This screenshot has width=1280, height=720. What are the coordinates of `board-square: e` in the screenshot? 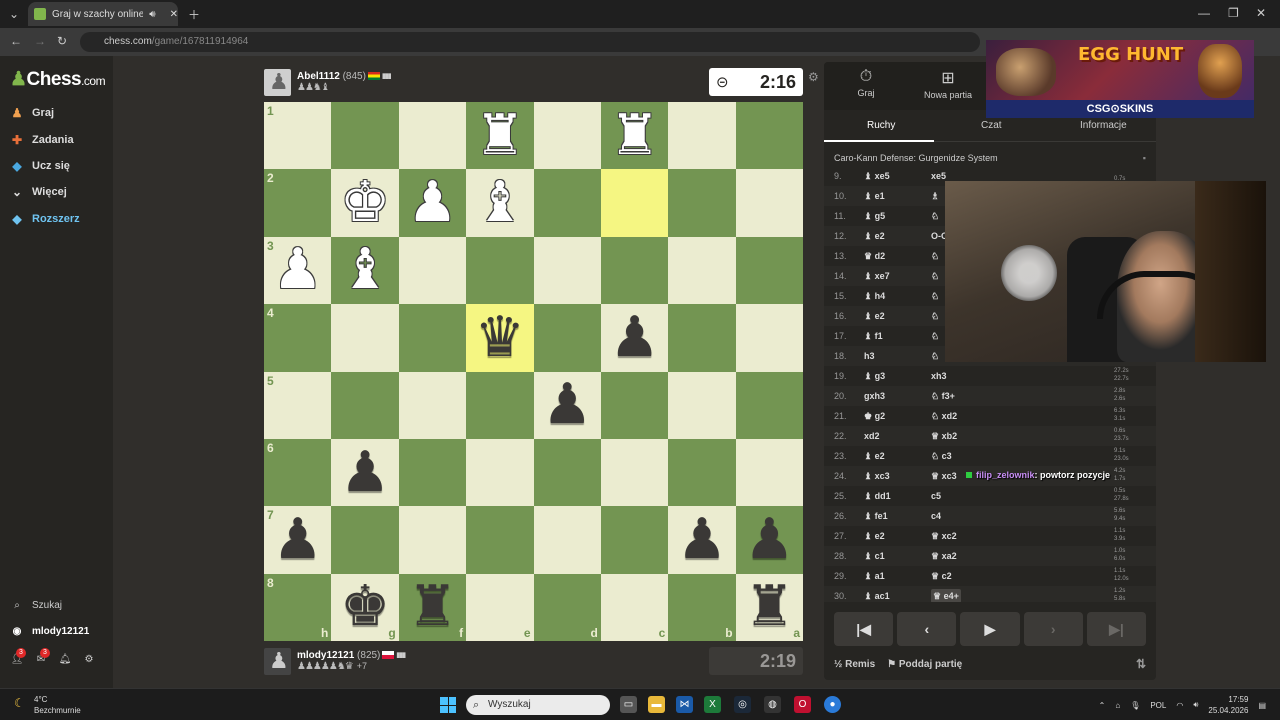 It's located at (500, 607).